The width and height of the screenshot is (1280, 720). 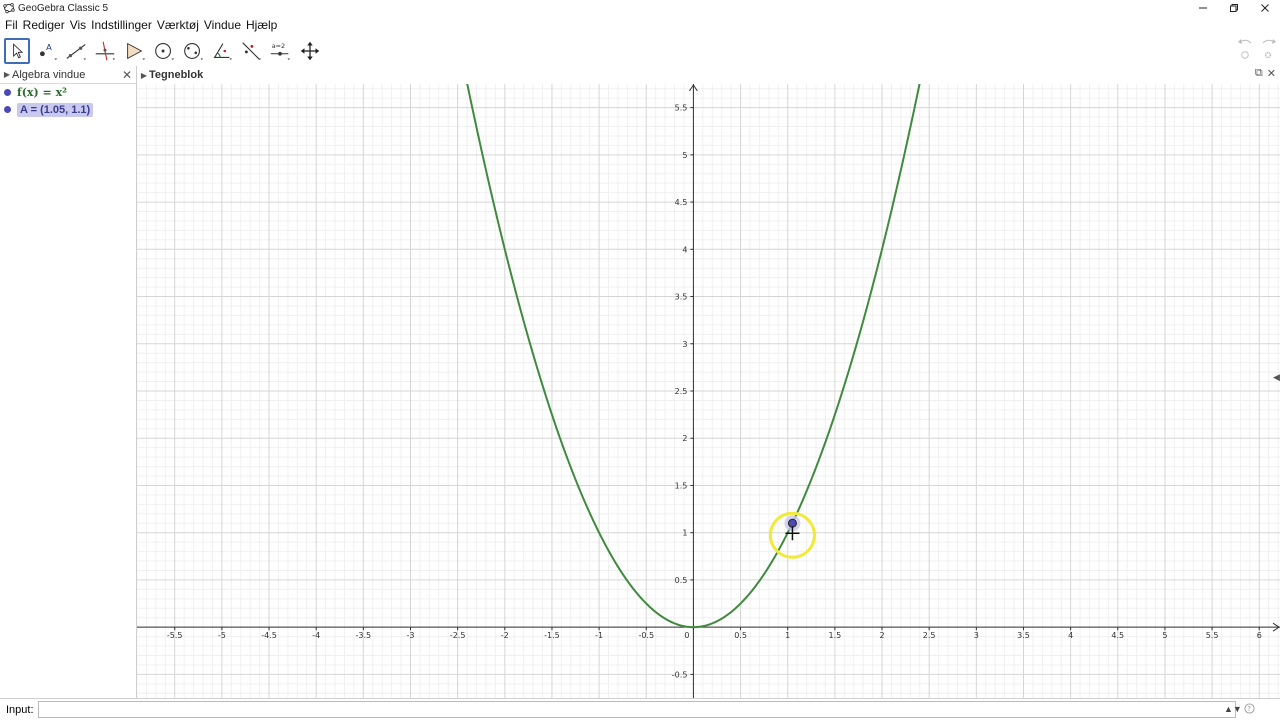 What do you see at coordinates (44, 25) in the screenshot?
I see `menu-rediger: Rediger` at bounding box center [44, 25].